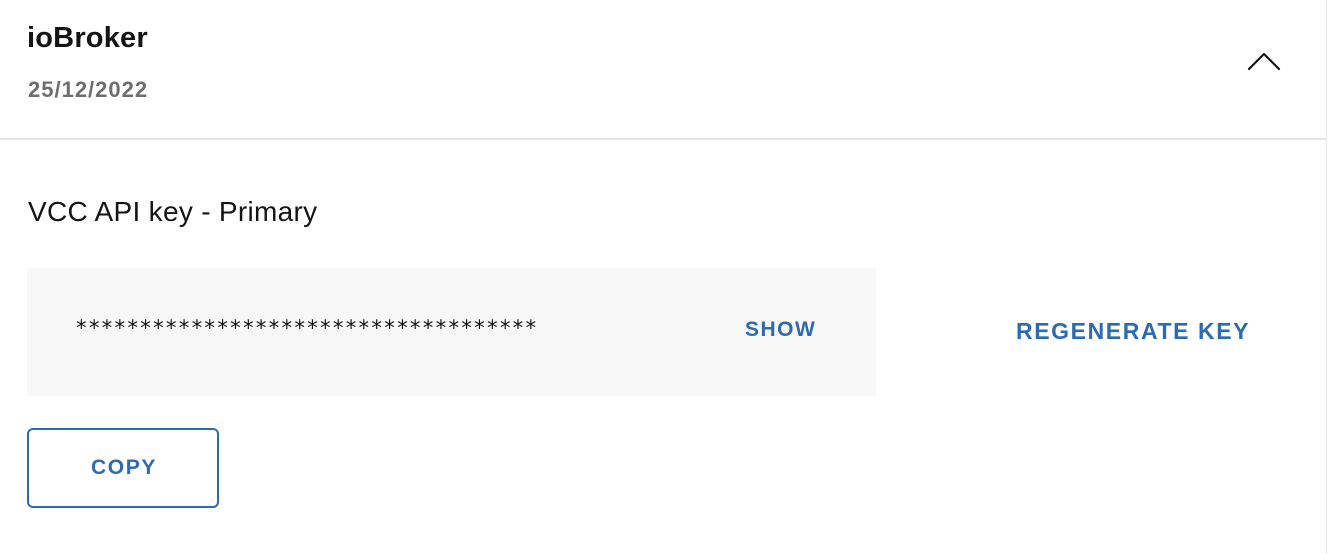  I want to click on chevron-up-icon, so click(1264, 61).